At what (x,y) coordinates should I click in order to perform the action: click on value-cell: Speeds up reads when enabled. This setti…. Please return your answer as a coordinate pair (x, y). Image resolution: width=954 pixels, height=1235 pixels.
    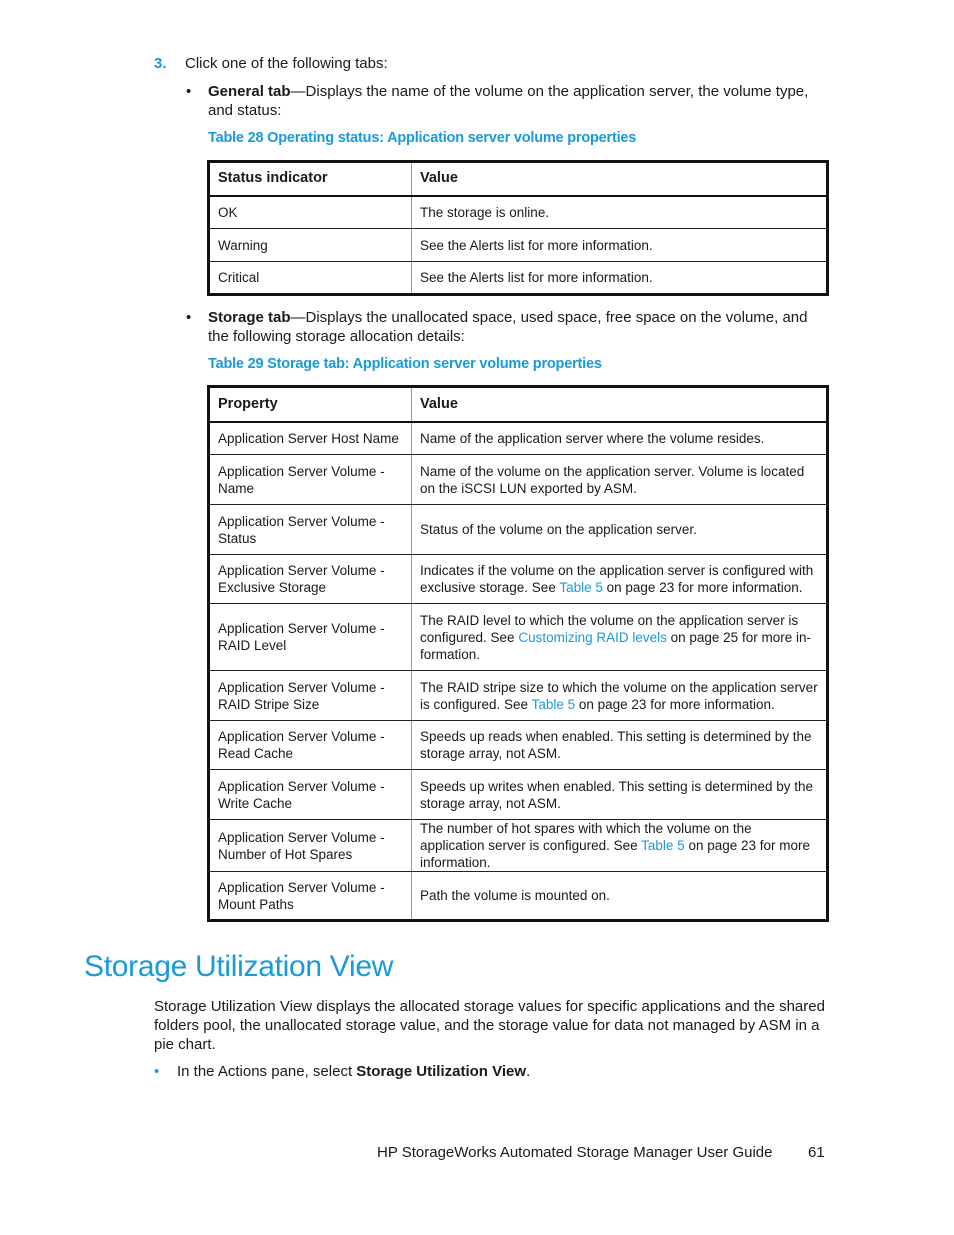
    Looking at the image, I should click on (619, 745).